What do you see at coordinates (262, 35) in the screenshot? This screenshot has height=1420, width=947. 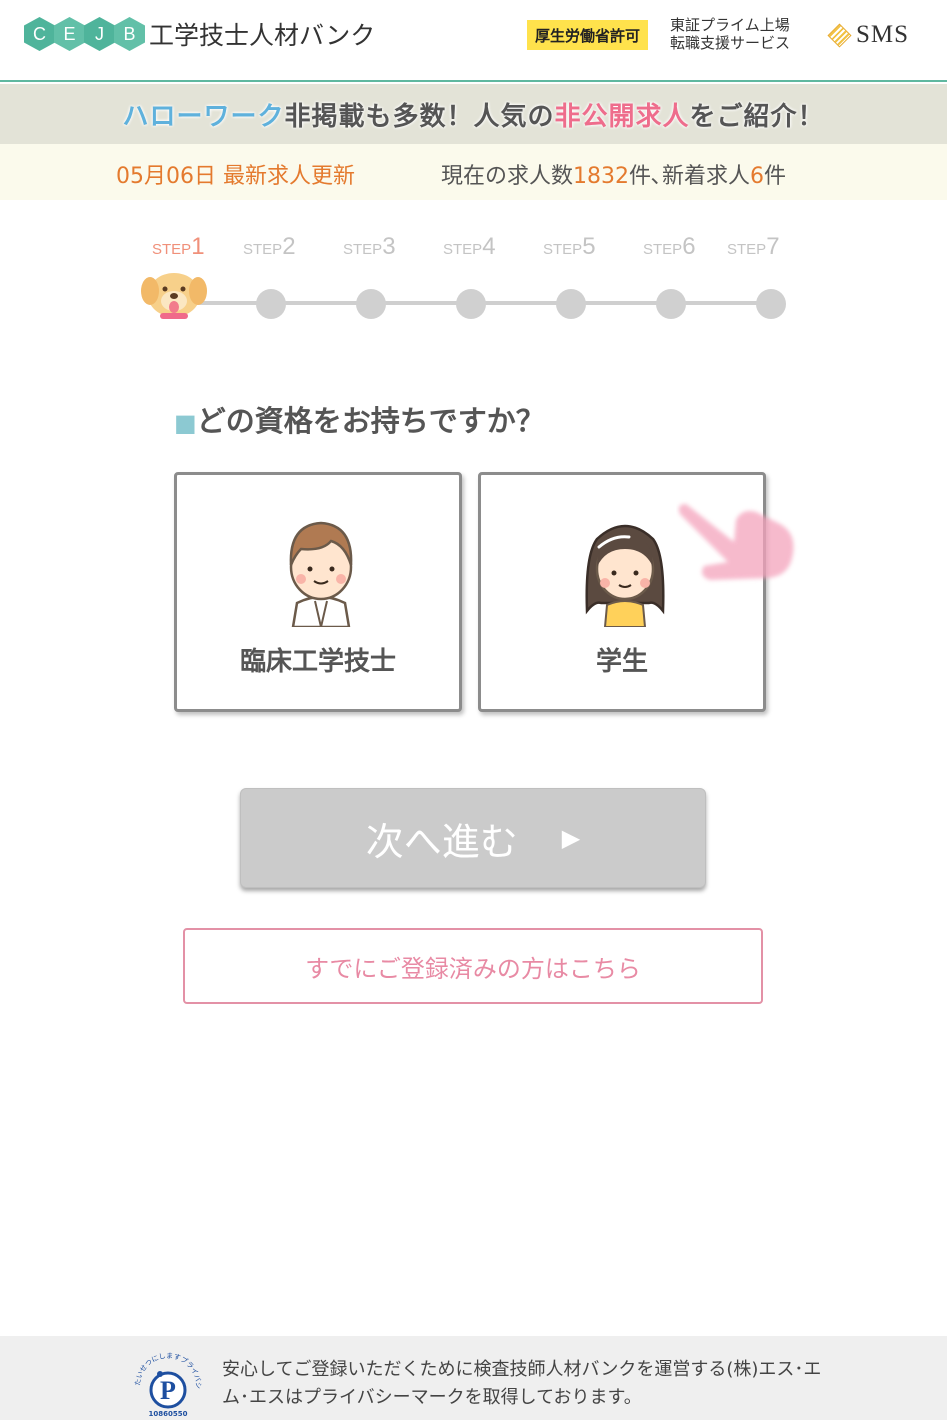 I see `logo-name: 工学技士人材バンク` at bounding box center [262, 35].